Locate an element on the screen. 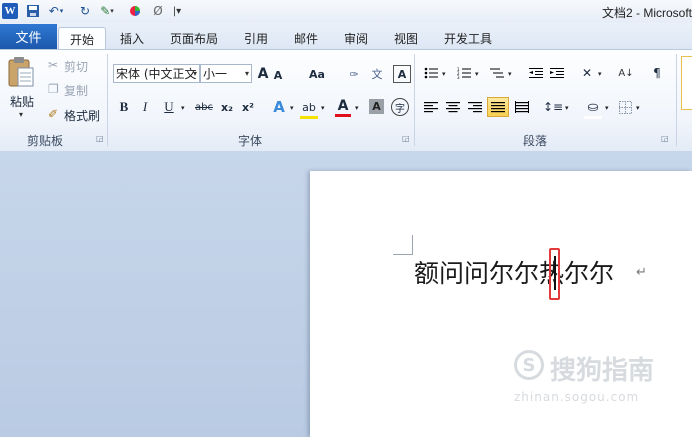 The width and height of the screenshot is (692, 437). tab-view: 视图 is located at coordinates (406, 38).